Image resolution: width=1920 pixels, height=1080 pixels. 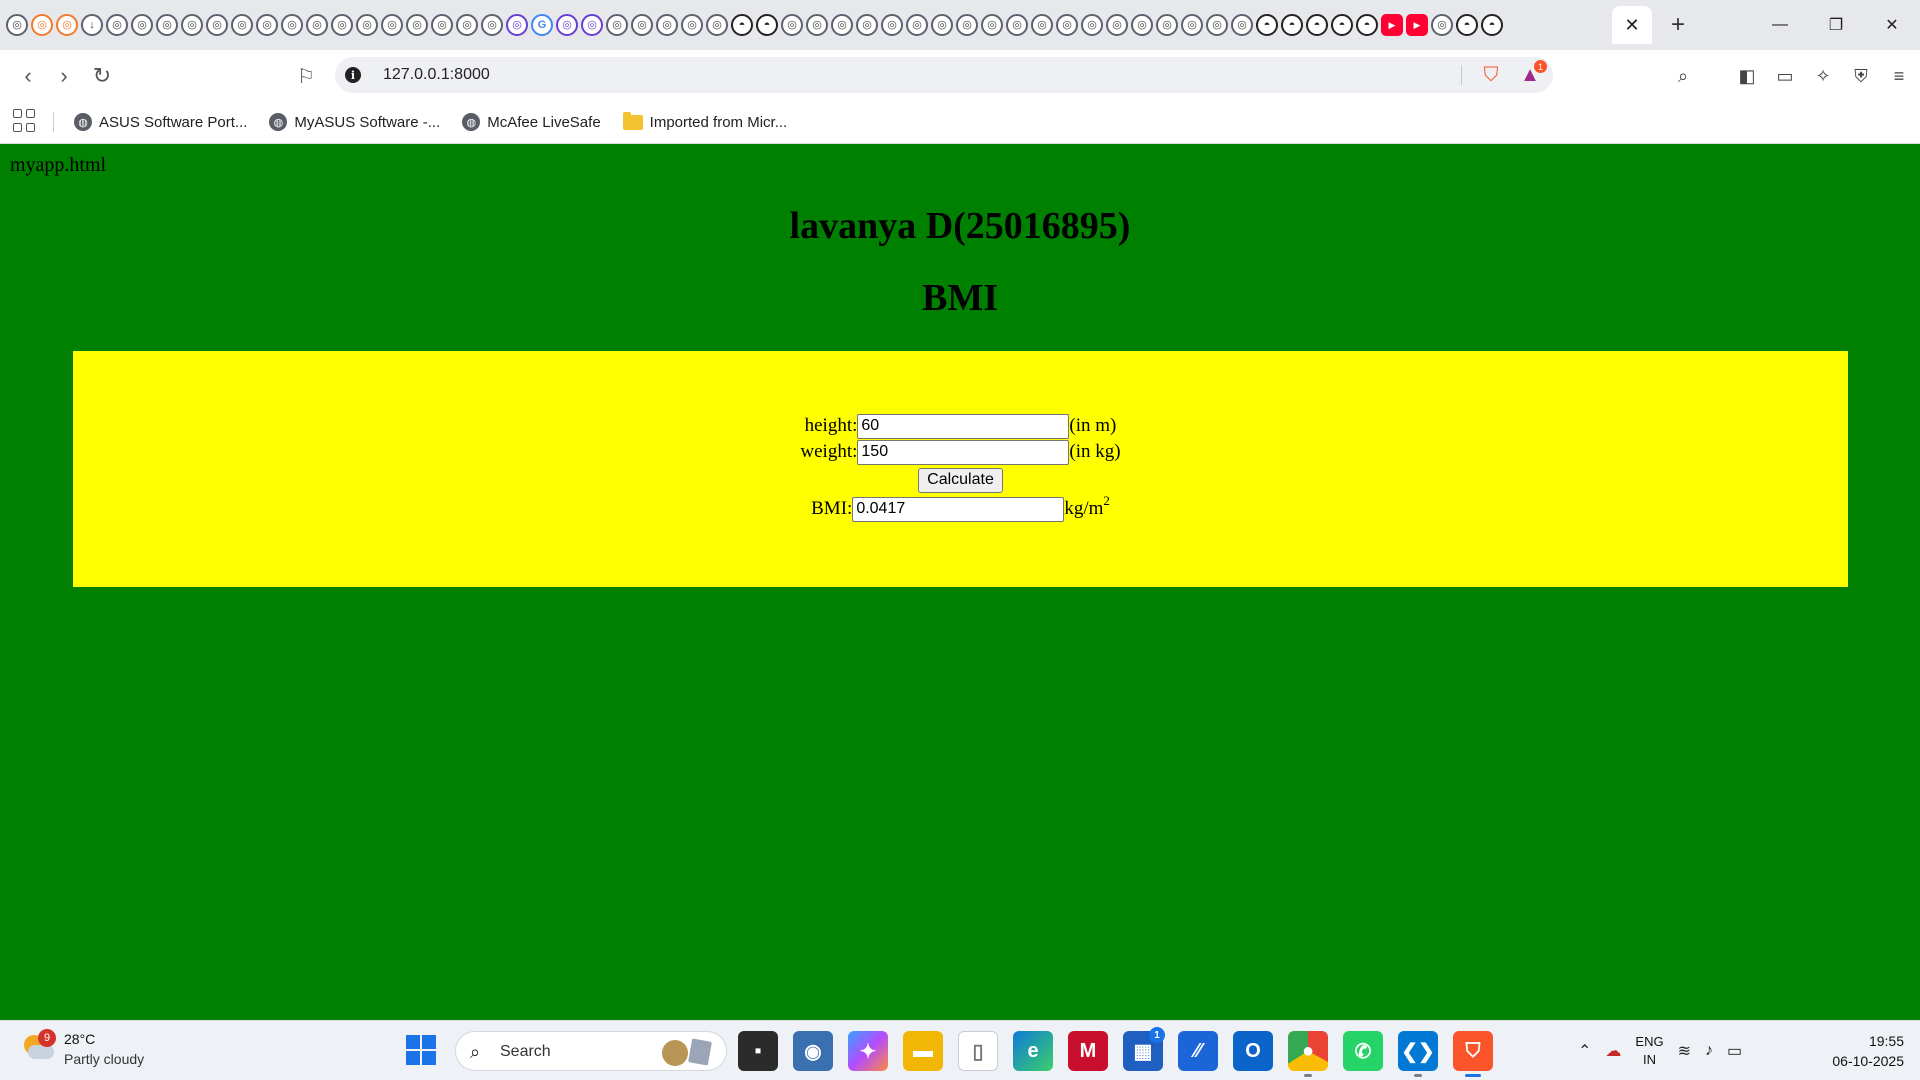 What do you see at coordinates (958, 509) in the screenshot?
I see `bmi-output` at bounding box center [958, 509].